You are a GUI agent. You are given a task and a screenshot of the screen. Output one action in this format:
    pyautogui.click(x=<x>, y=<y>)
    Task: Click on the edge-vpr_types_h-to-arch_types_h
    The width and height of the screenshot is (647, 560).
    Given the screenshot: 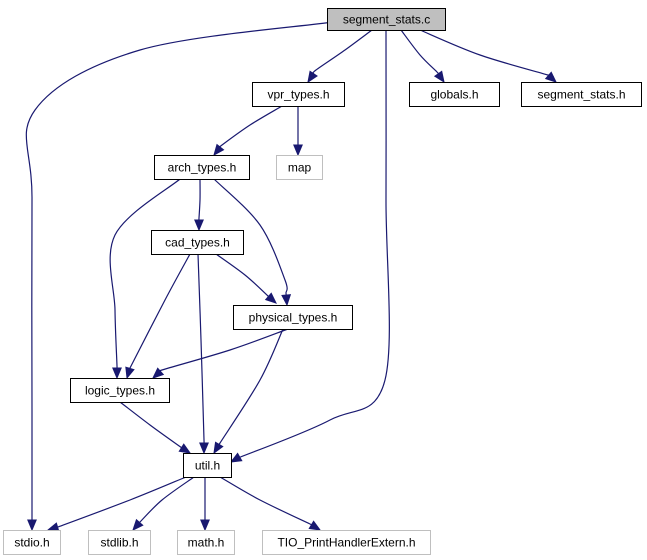 What is the action you would take?
    pyautogui.click(x=248, y=131)
    